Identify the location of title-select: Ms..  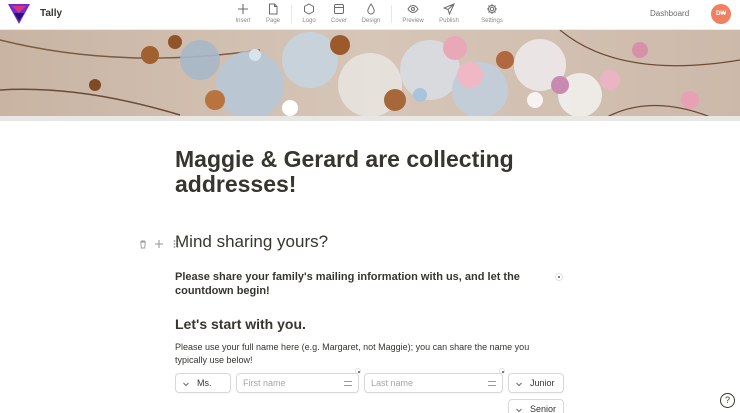
(203, 383).